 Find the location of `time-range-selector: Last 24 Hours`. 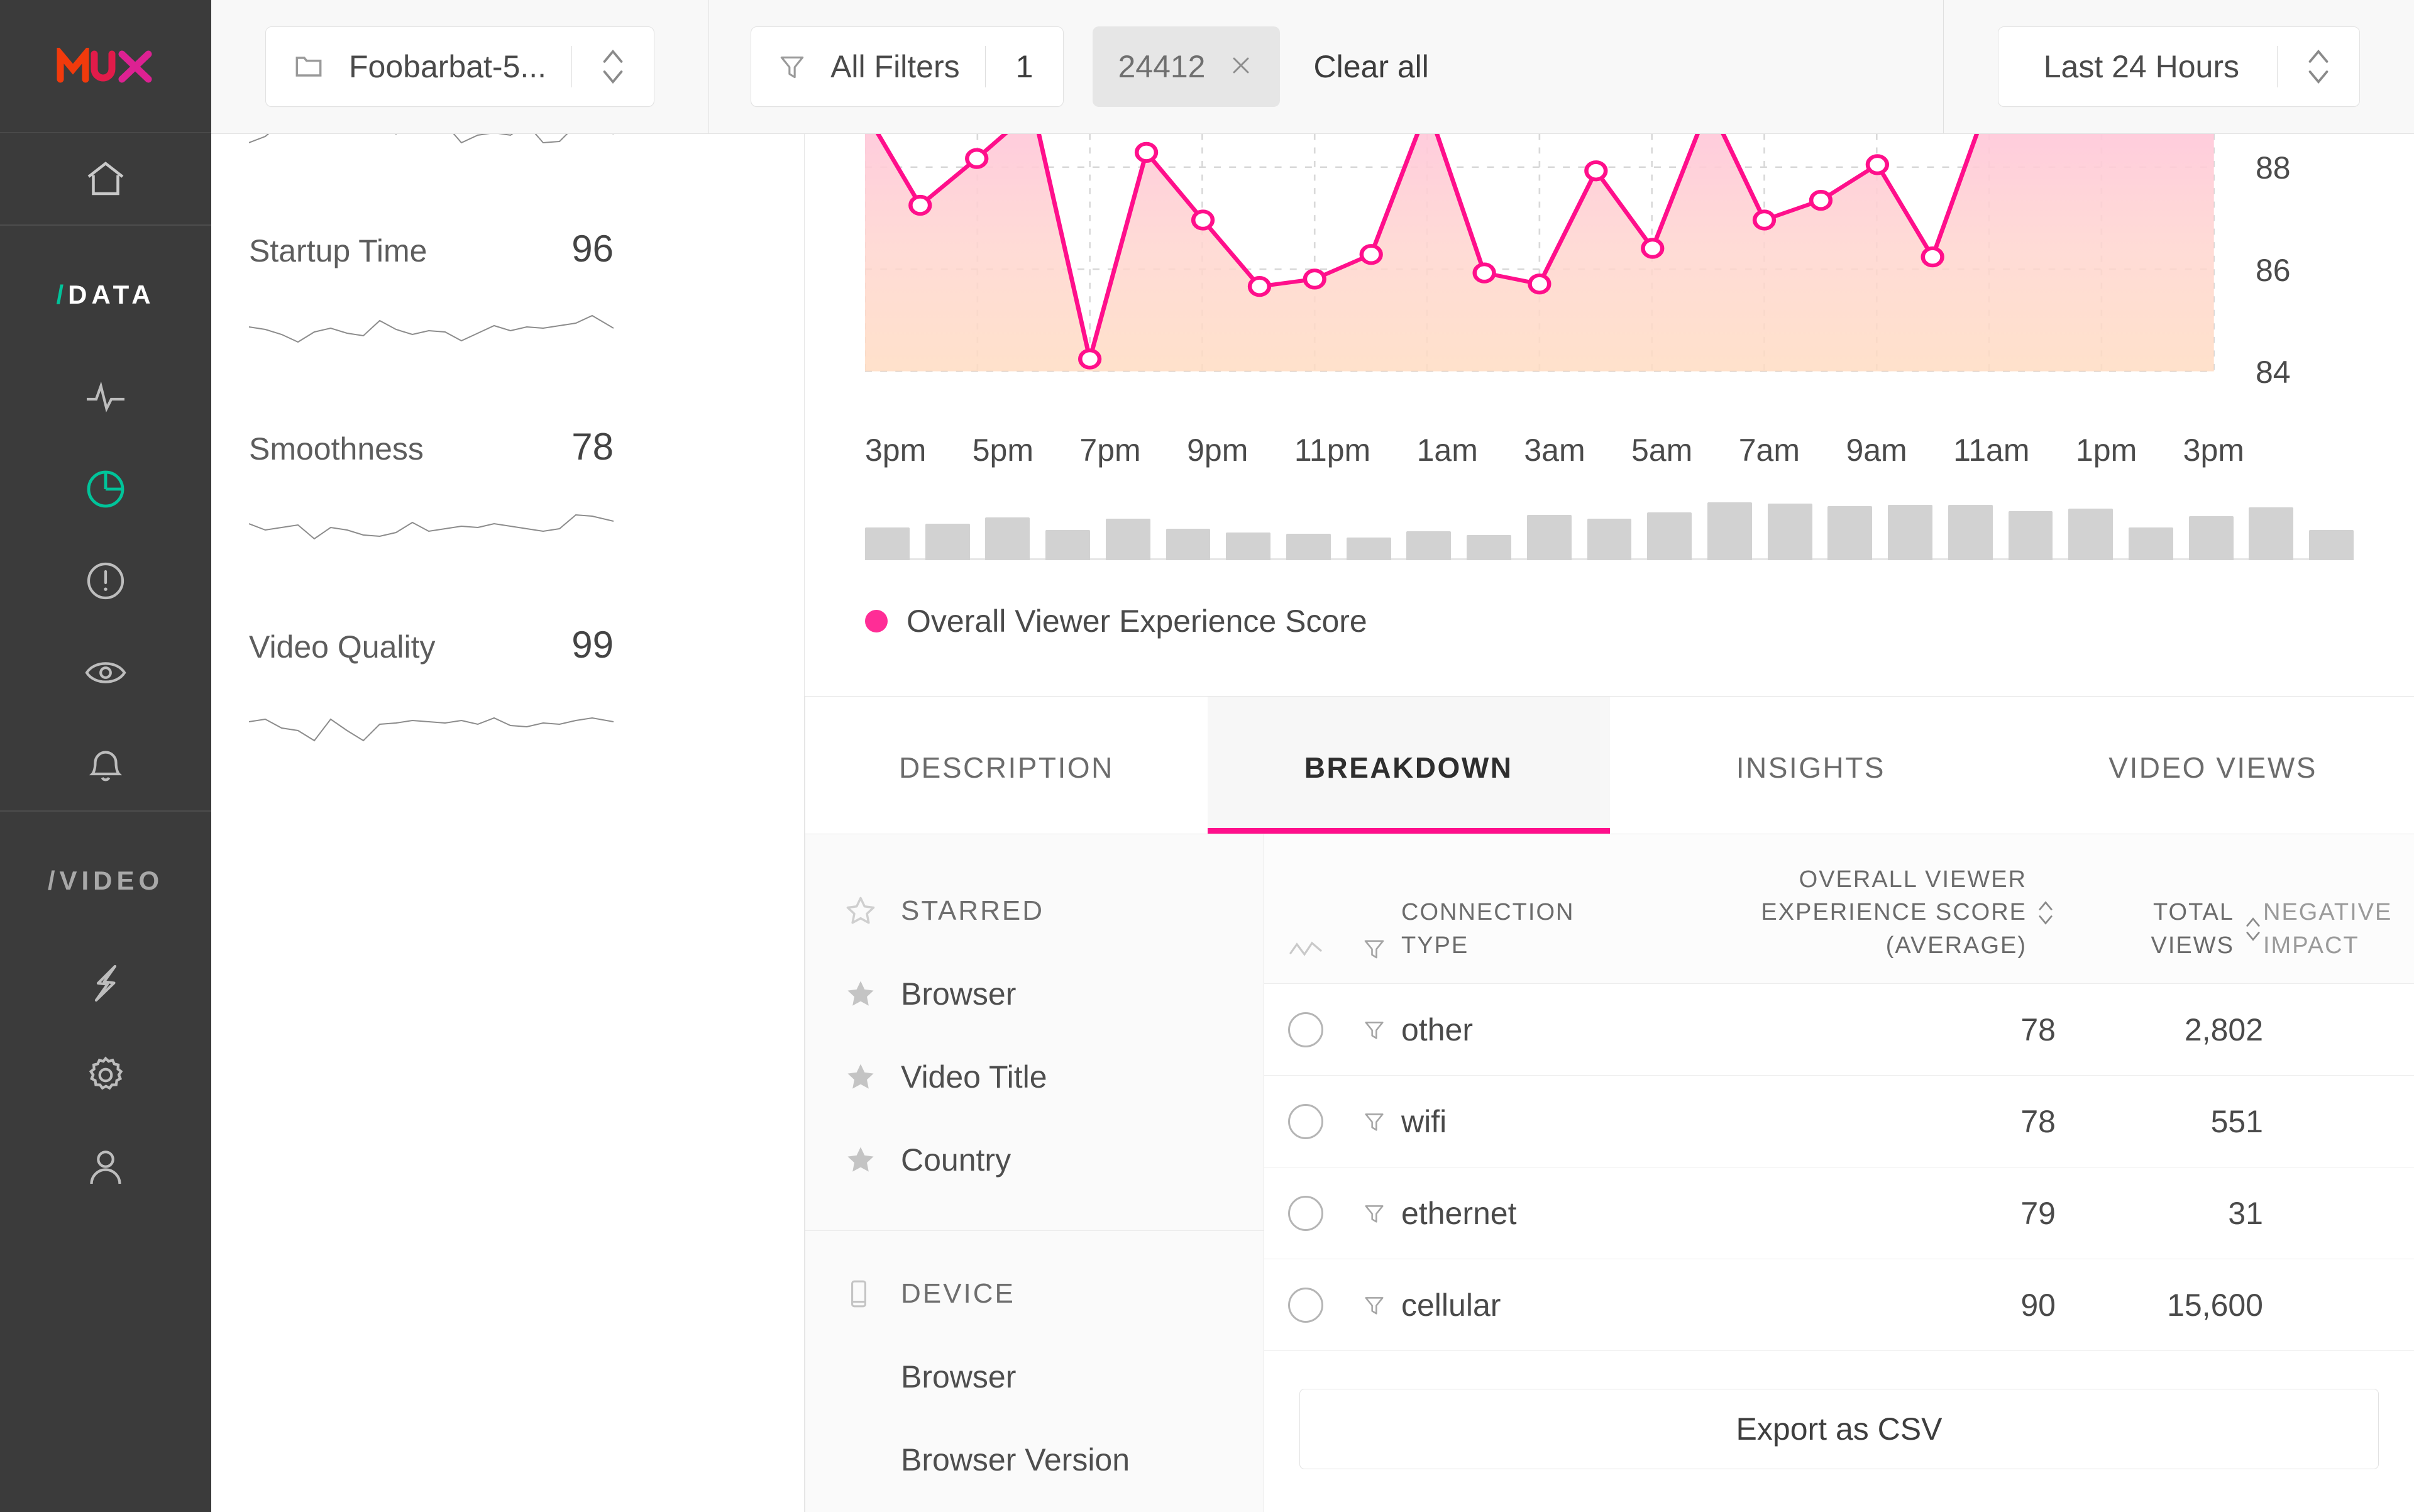

time-range-selector: Last 24 Hours is located at coordinates (2178, 66).